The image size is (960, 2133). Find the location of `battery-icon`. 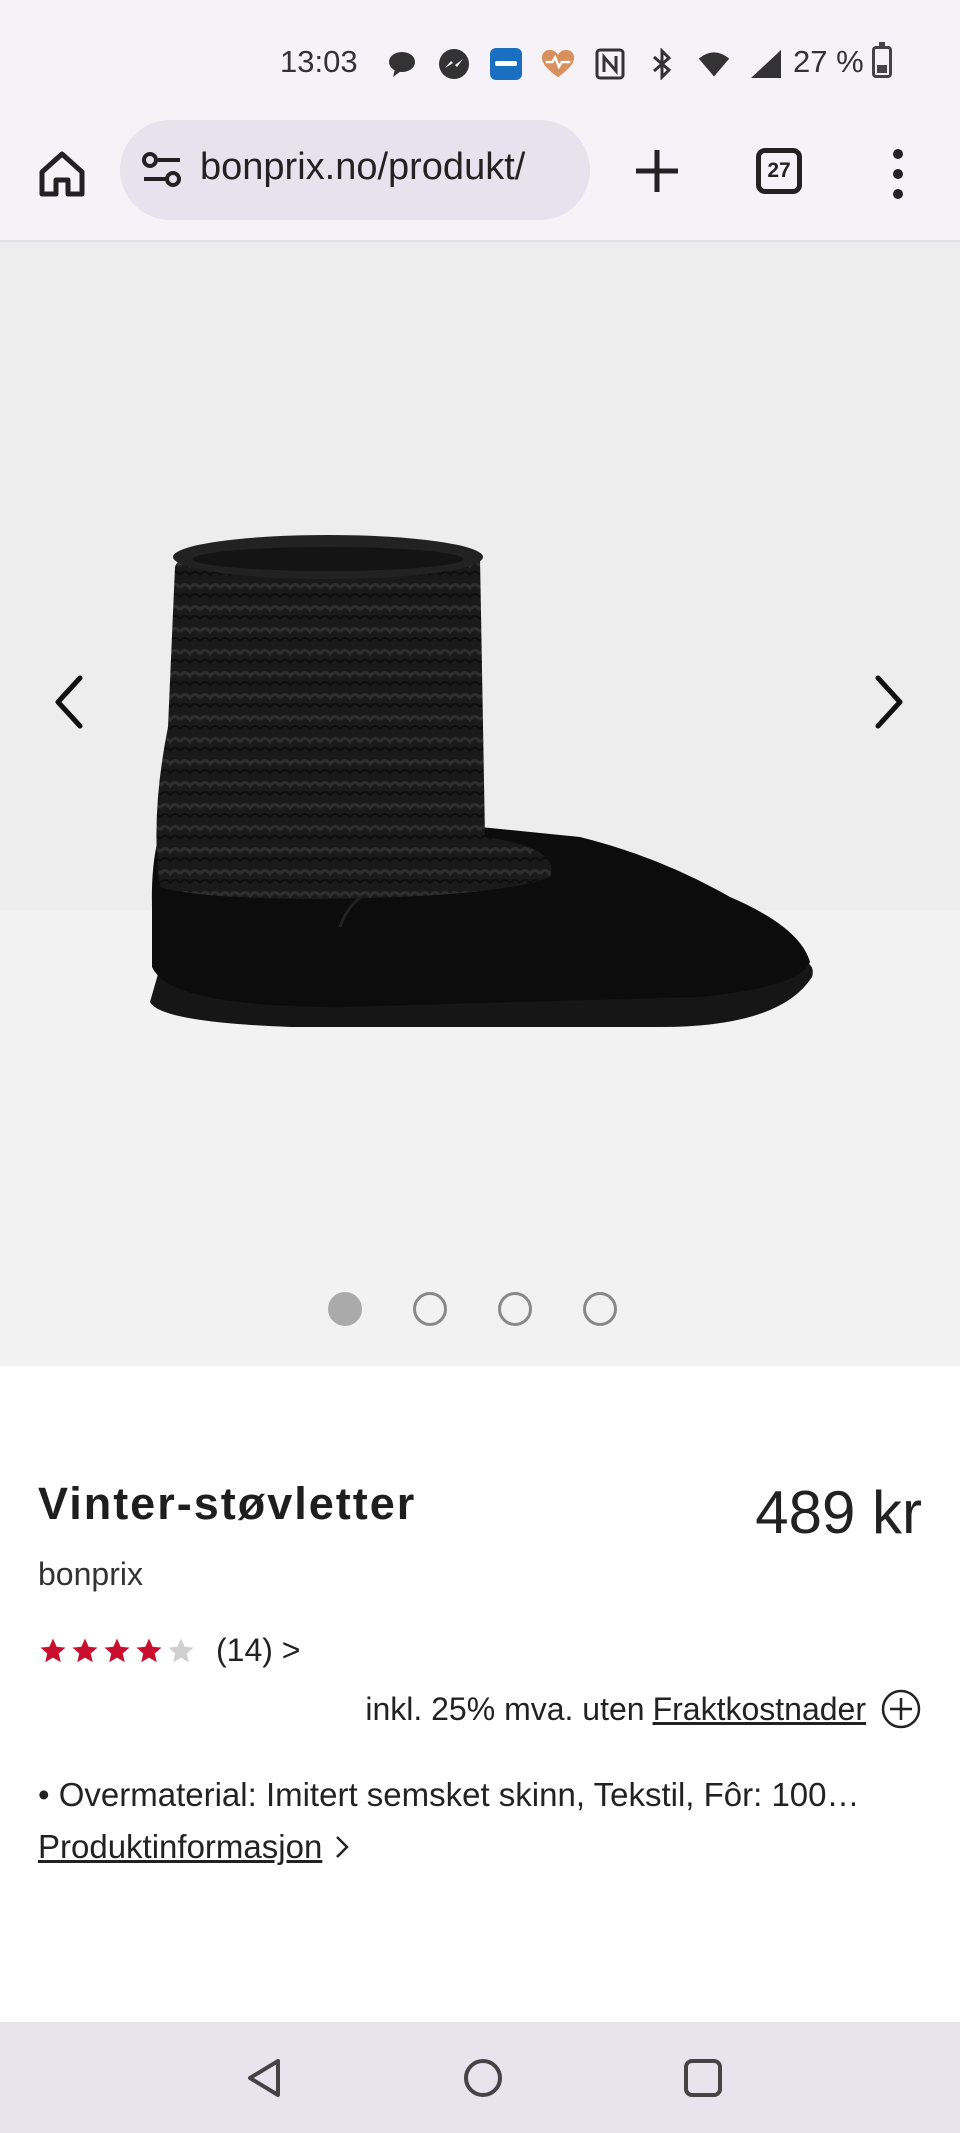

battery-icon is located at coordinates (882, 60).